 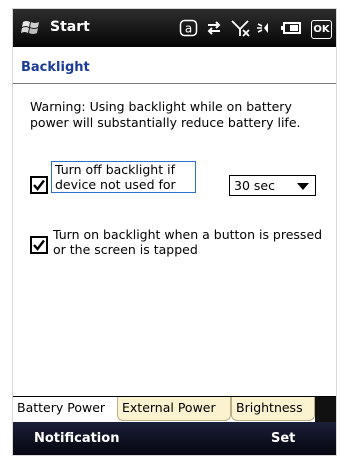 I want to click on turn-off-backlight-checkbox, so click(x=39, y=185).